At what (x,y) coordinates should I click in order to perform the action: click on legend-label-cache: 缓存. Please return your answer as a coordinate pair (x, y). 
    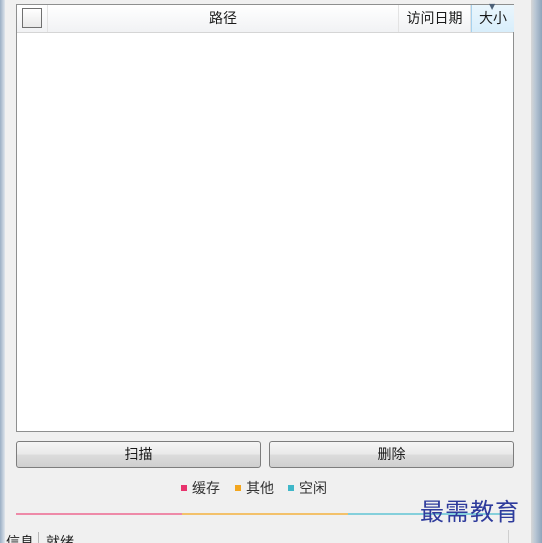
    Looking at the image, I should click on (206, 489).